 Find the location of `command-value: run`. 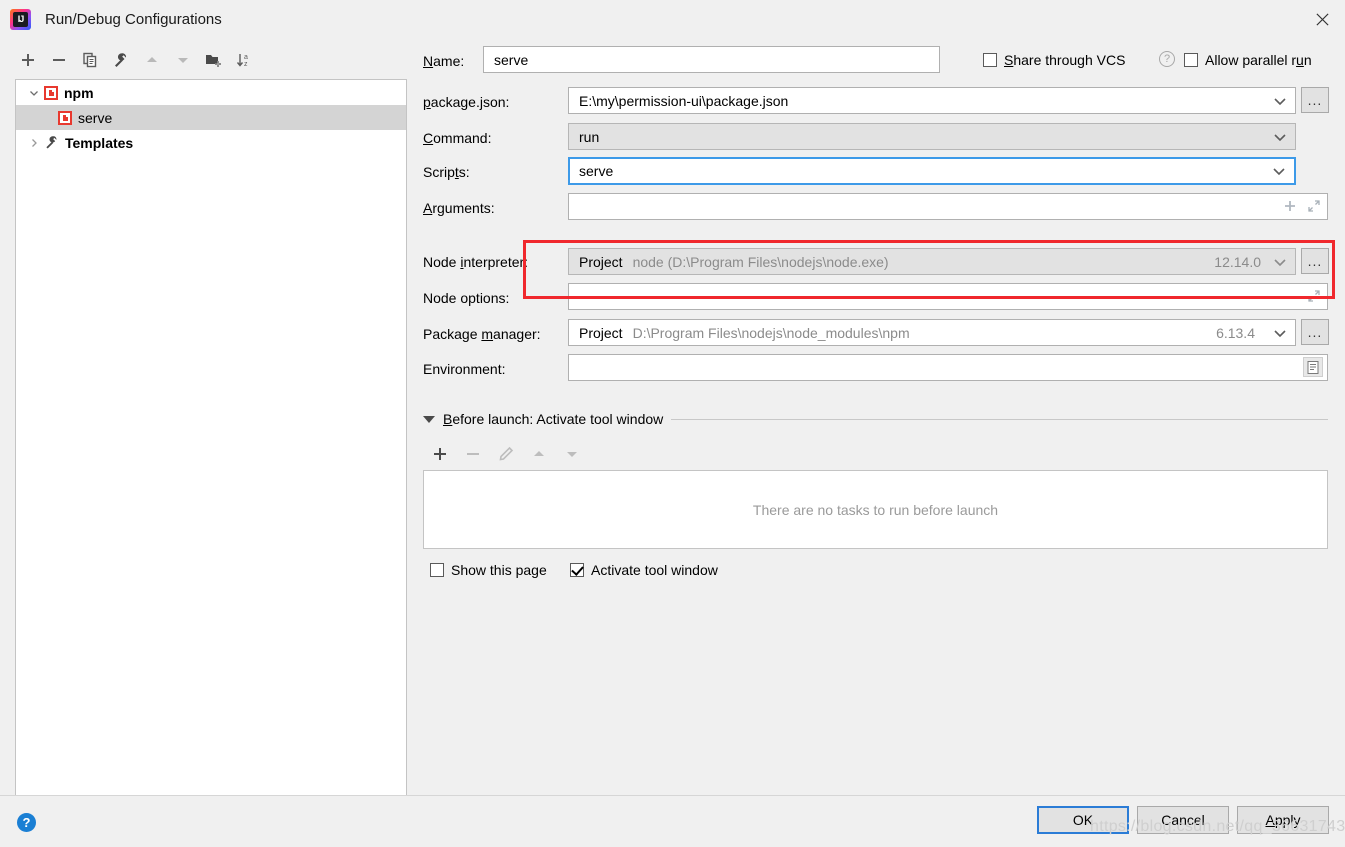

command-value: run is located at coordinates (589, 136).